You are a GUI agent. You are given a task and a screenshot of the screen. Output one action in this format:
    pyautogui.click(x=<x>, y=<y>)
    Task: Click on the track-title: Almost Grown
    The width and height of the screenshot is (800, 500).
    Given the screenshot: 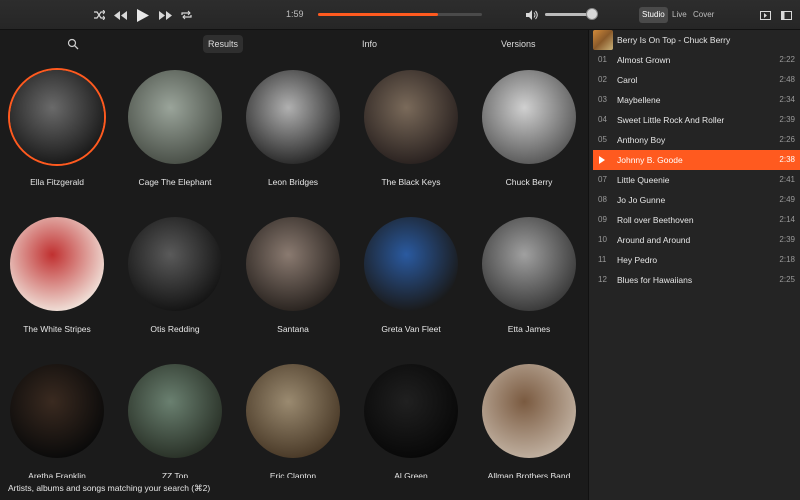 What is the action you would take?
    pyautogui.click(x=644, y=60)
    